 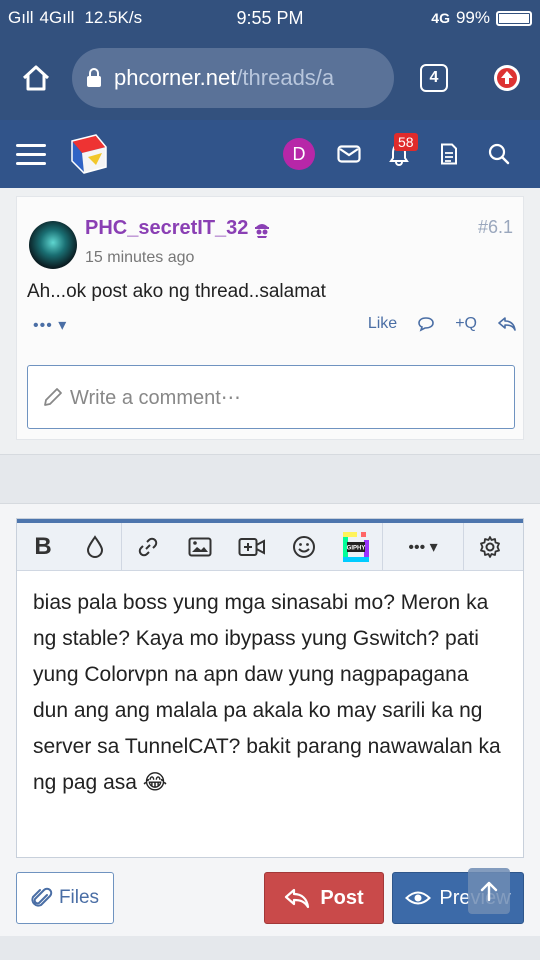 I want to click on eye-icon, so click(x=418, y=898).